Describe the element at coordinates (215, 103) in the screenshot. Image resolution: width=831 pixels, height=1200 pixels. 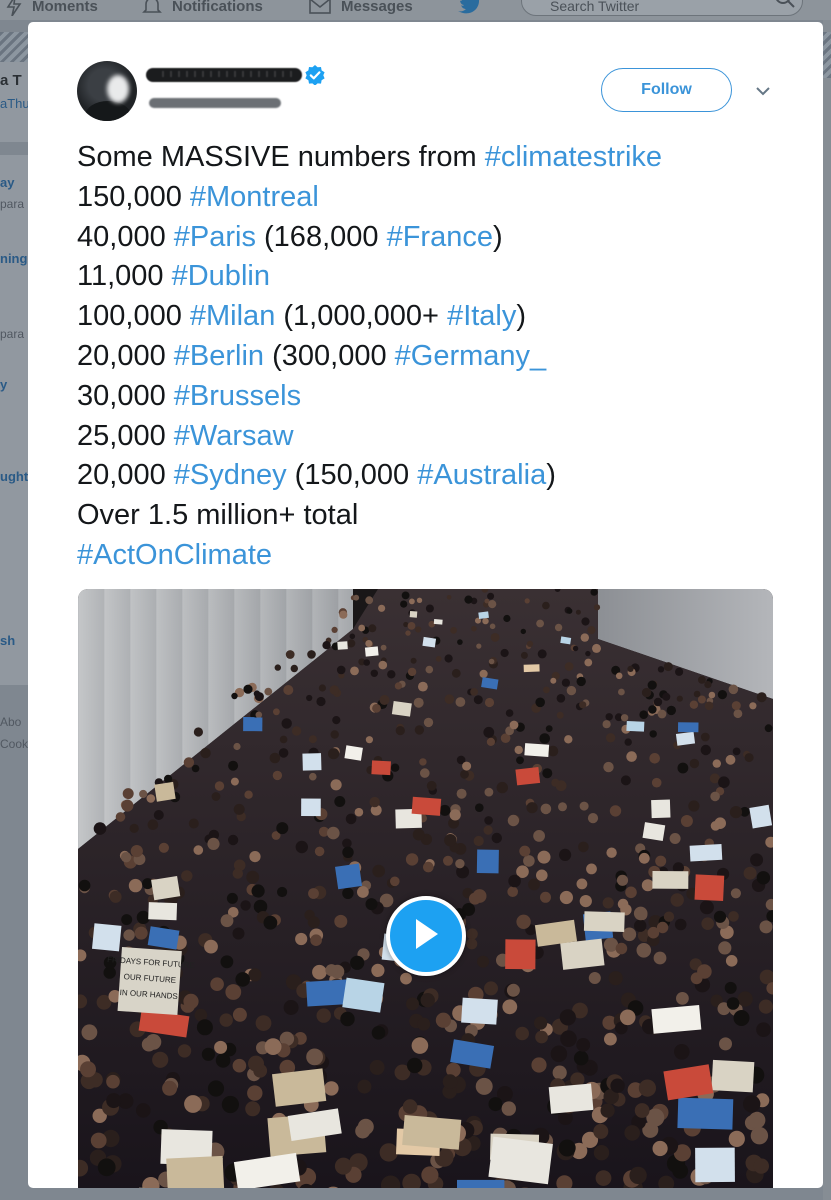
I see `author-handle-redacted` at that location.